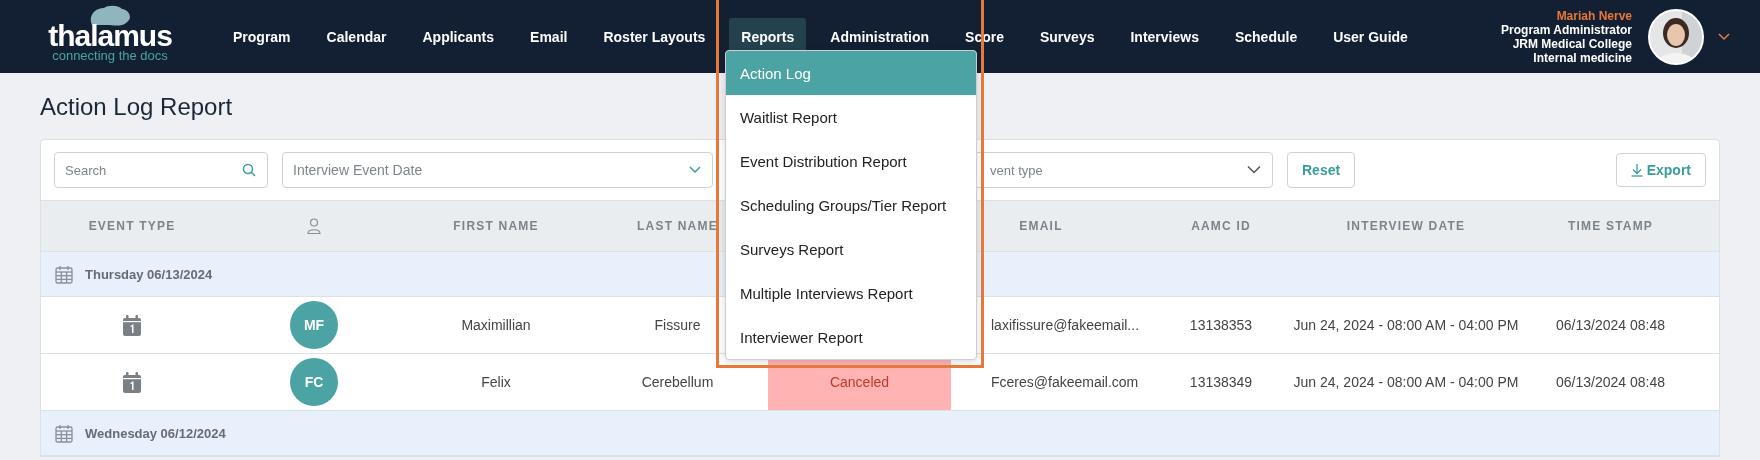  What do you see at coordinates (851, 249) in the screenshot?
I see `menu-item: Surveys Report` at bounding box center [851, 249].